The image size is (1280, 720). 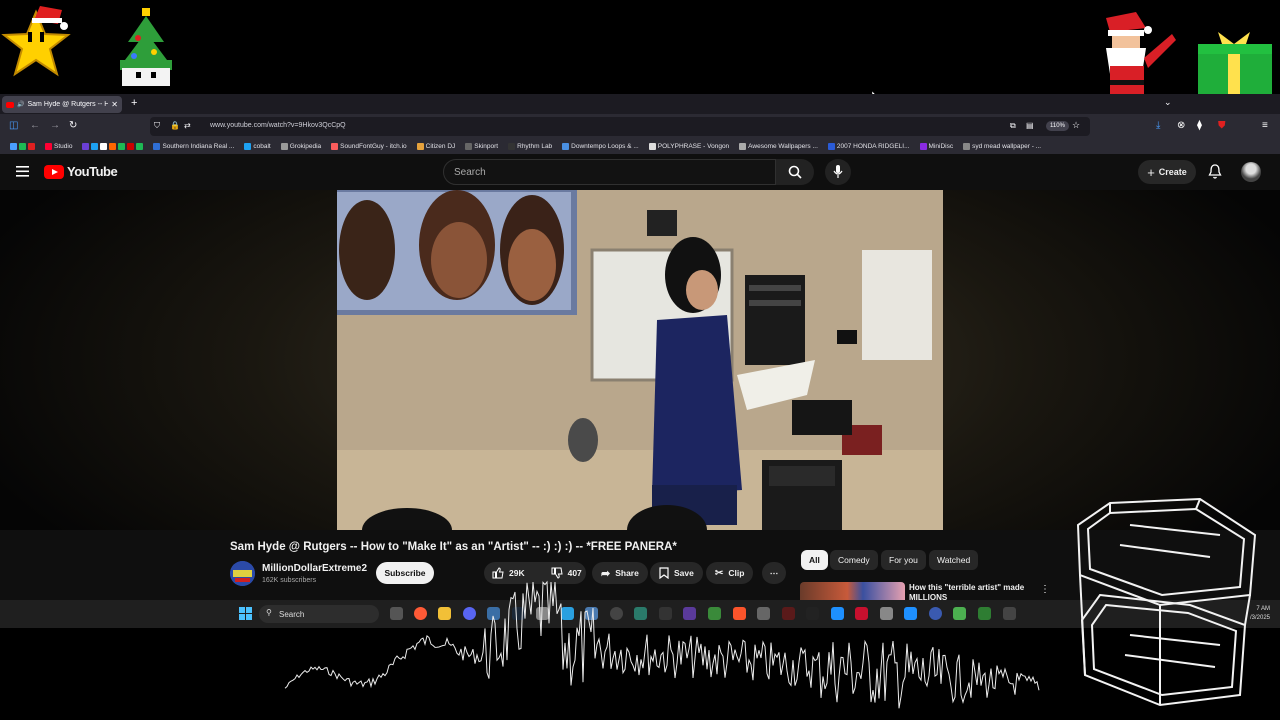 What do you see at coordinates (420, 613) in the screenshot?
I see `firefox-icon` at bounding box center [420, 613].